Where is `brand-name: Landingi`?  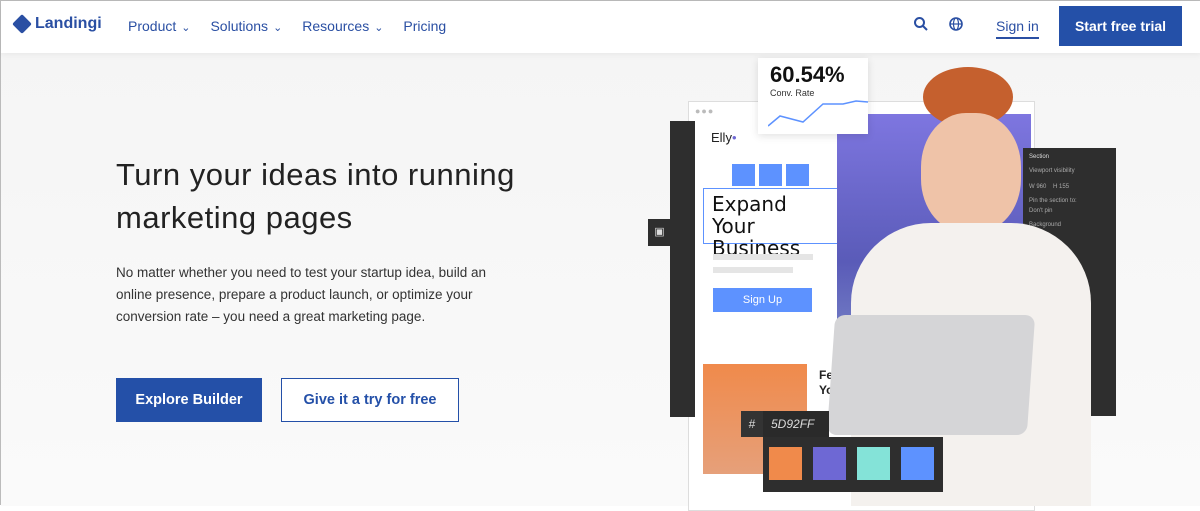
brand-name: Landingi is located at coordinates (68, 23).